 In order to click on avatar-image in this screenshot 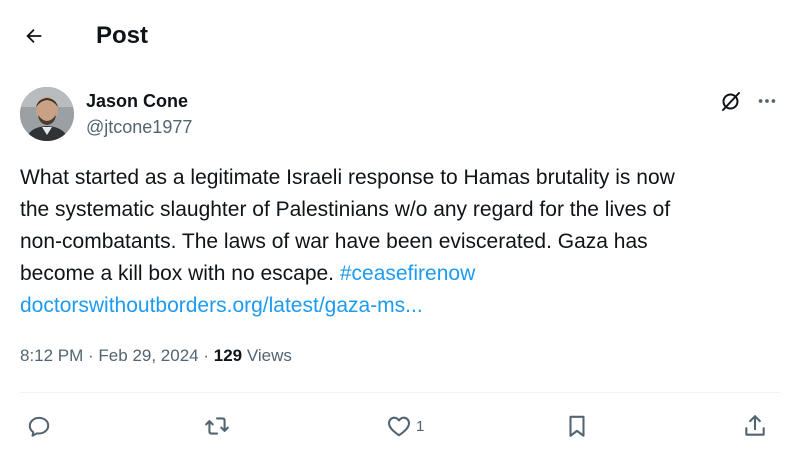, I will do `click(47, 114)`.